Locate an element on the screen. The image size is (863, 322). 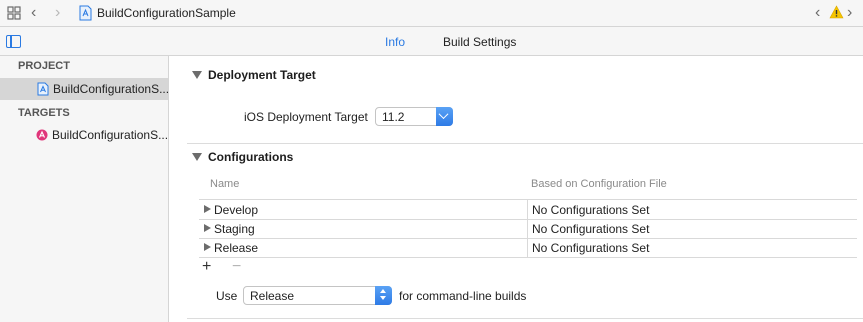
sidebar-header-project: PROJECT is located at coordinates (44, 66).